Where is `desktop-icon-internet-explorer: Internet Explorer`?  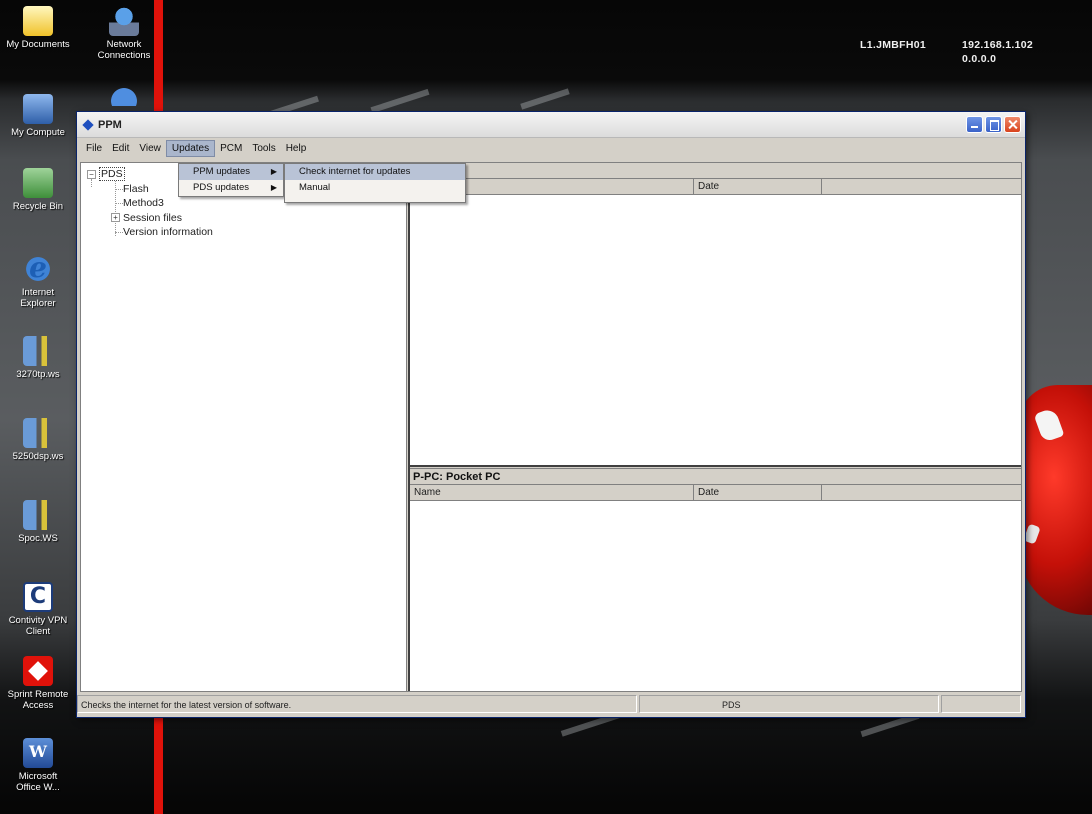
desktop-icon-internet-explorer: Internet Explorer is located at coordinates (38, 280).